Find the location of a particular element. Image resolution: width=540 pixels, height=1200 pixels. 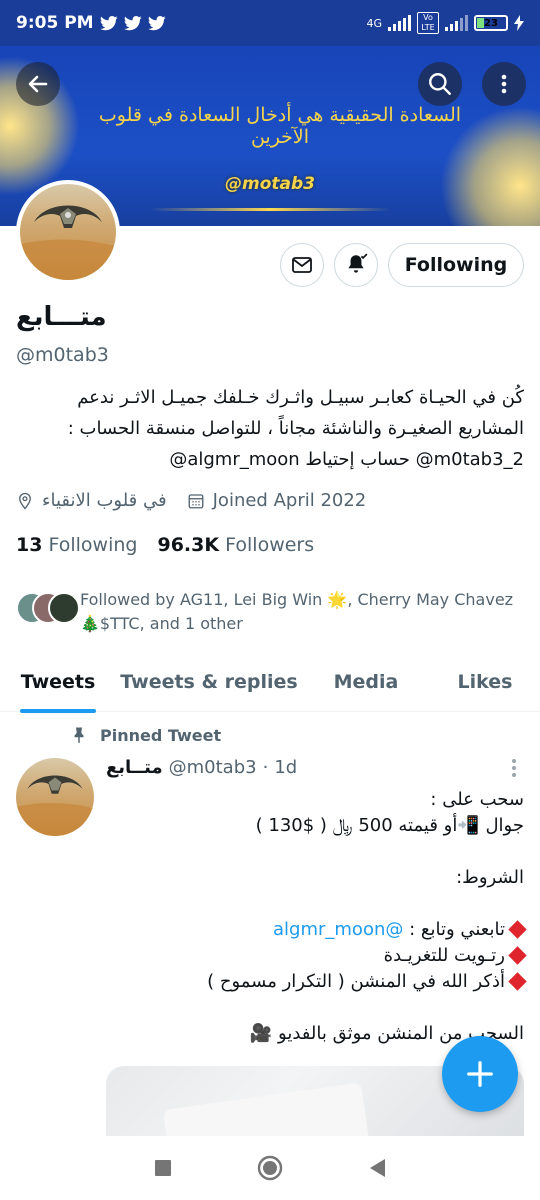

tweet-author-avatar is located at coordinates (55, 797).